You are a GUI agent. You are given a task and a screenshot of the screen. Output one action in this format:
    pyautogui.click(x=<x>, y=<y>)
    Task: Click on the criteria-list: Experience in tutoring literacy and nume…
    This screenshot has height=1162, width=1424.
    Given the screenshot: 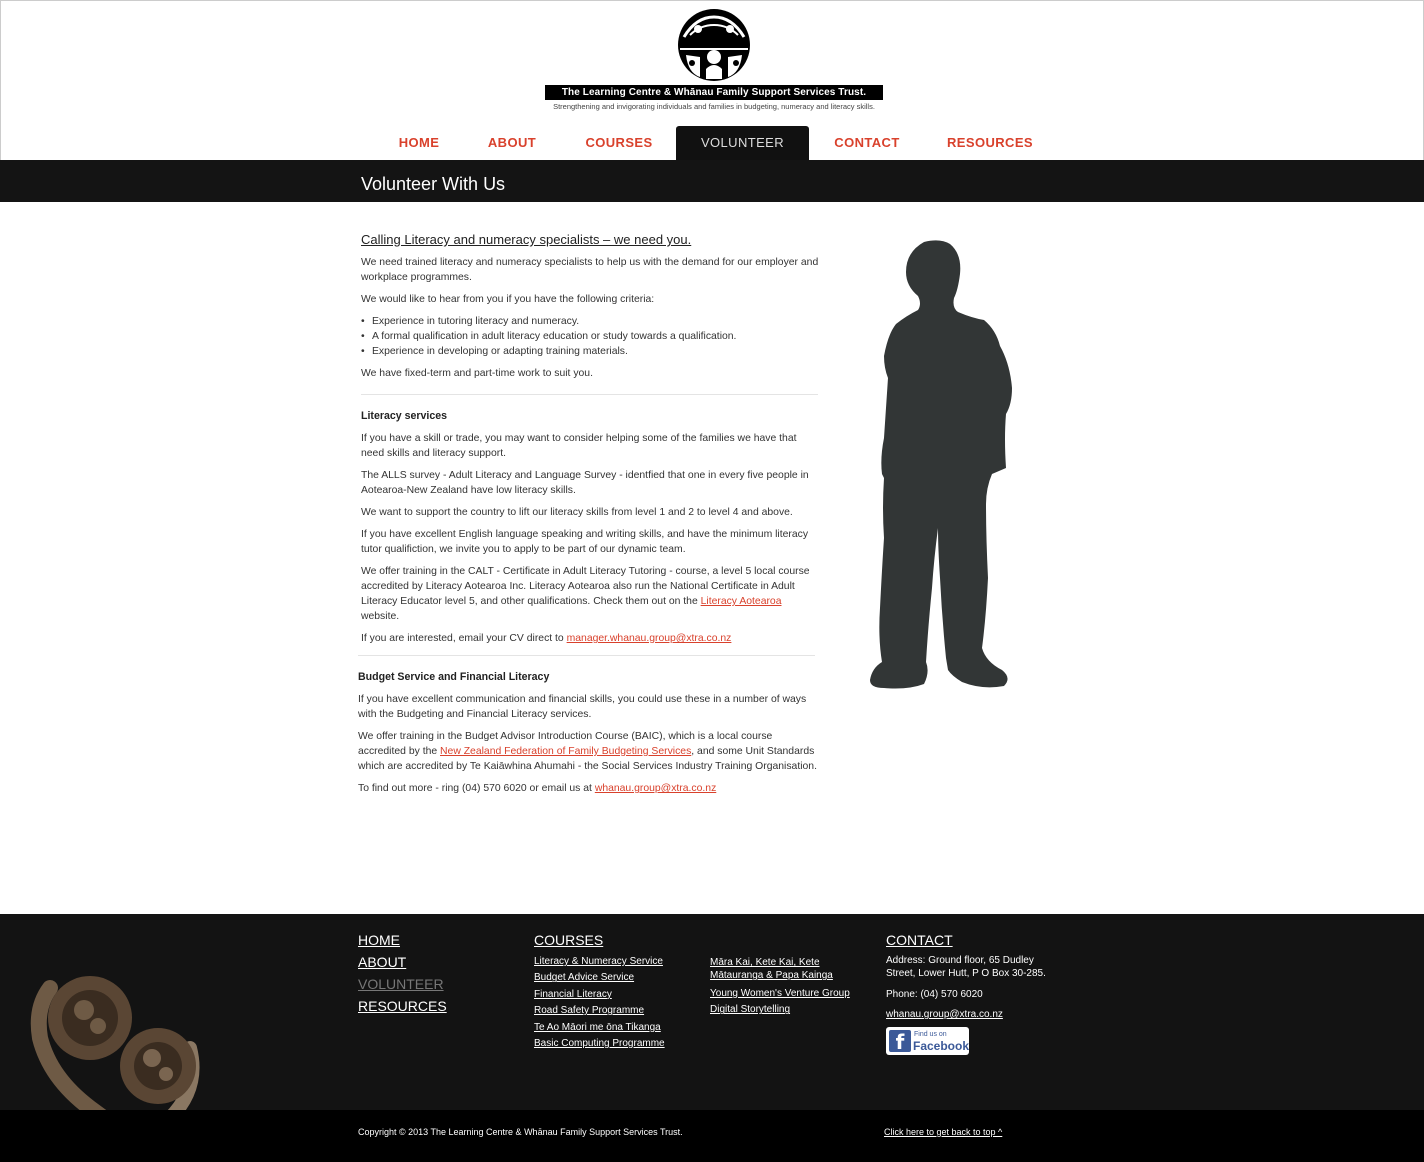 What is the action you would take?
    pyautogui.click(x=591, y=336)
    